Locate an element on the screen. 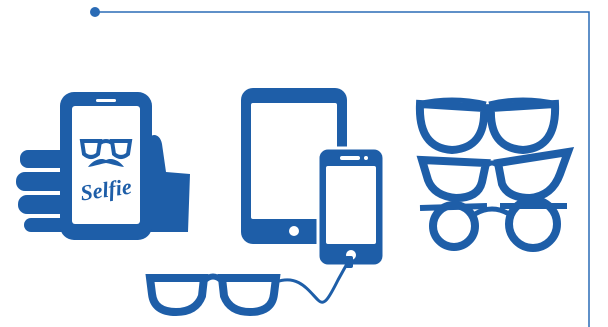  hand-holding-phone-selfie-icon: Selfie is located at coordinates (103, 166).